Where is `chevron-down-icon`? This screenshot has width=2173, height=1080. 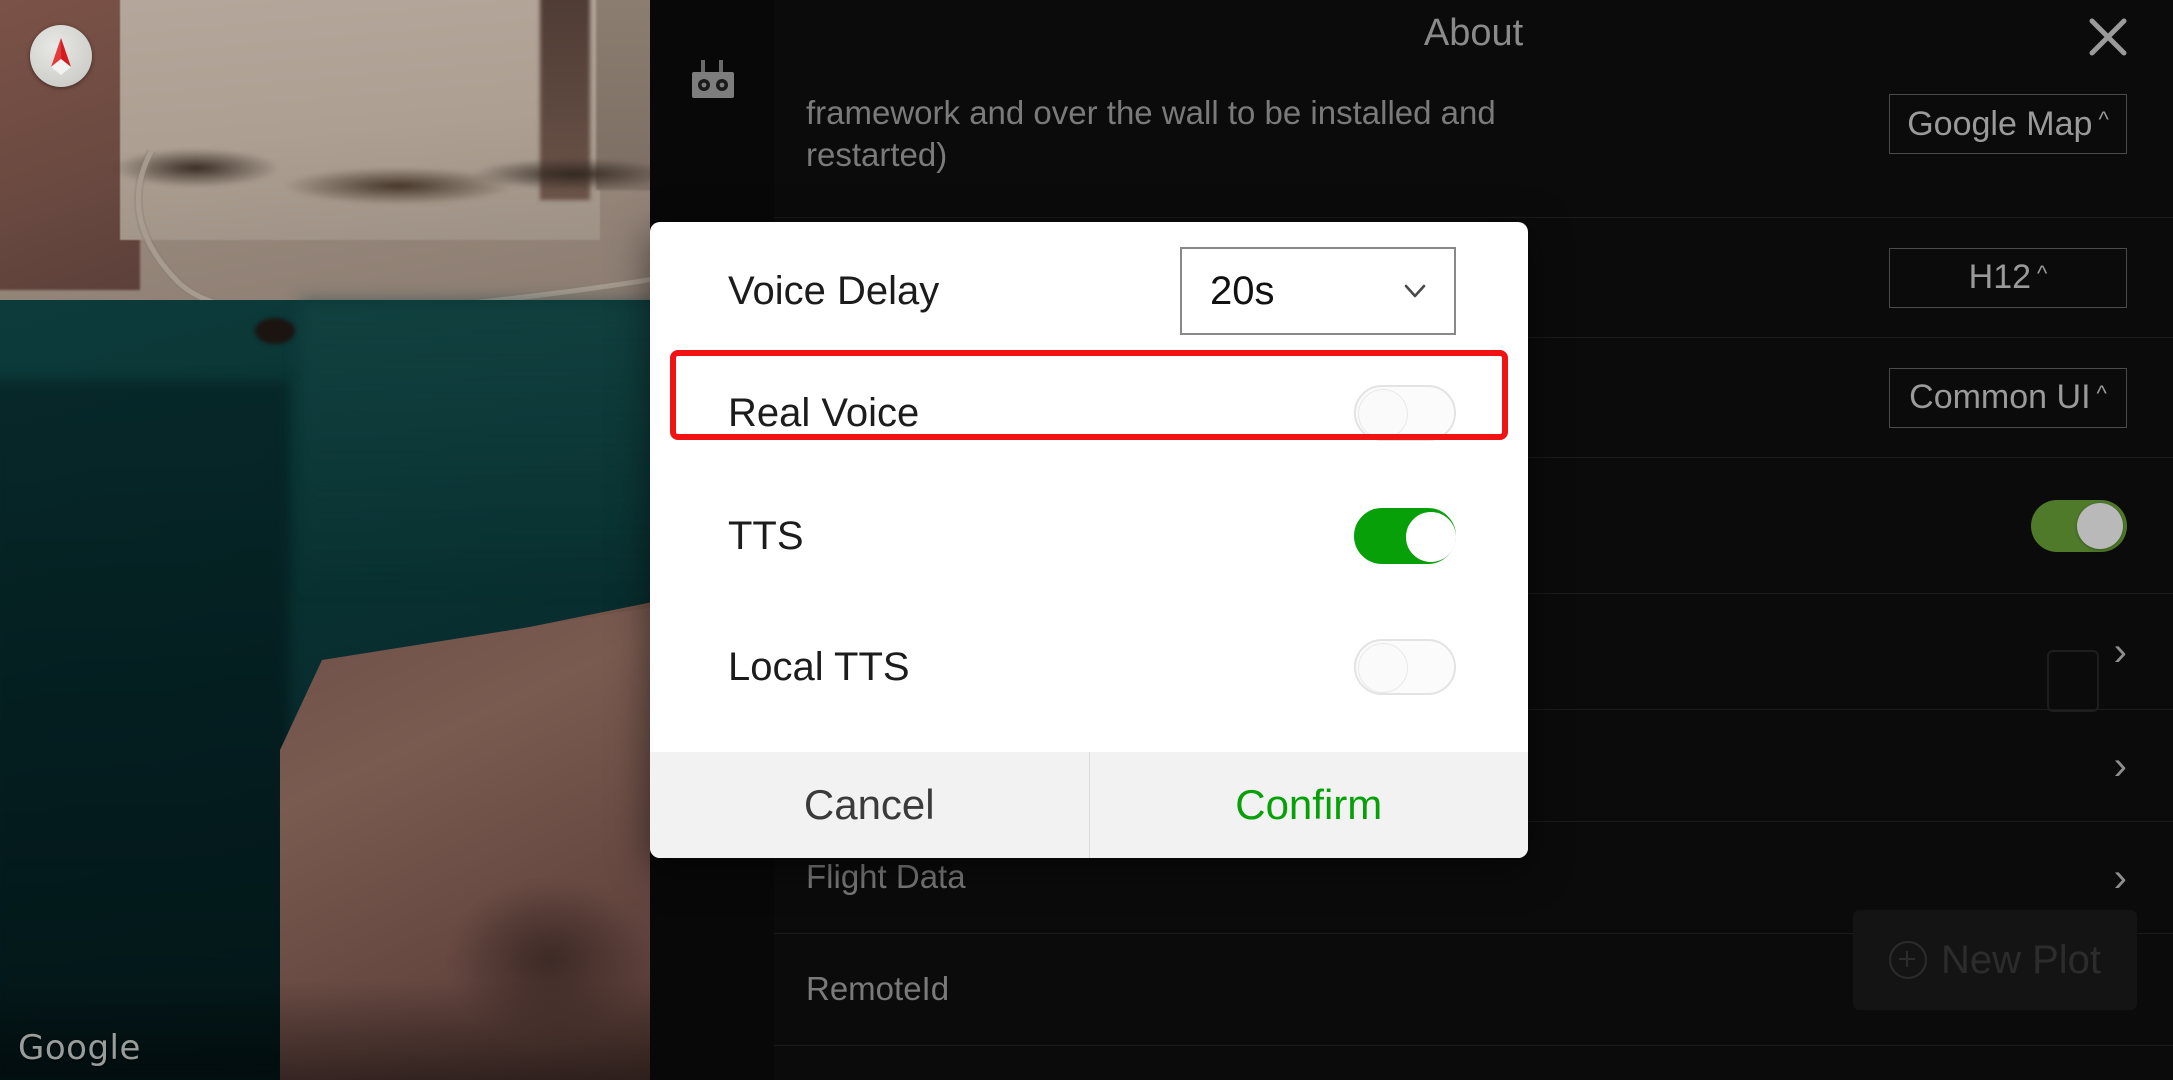
chevron-down-icon is located at coordinates (1415, 291).